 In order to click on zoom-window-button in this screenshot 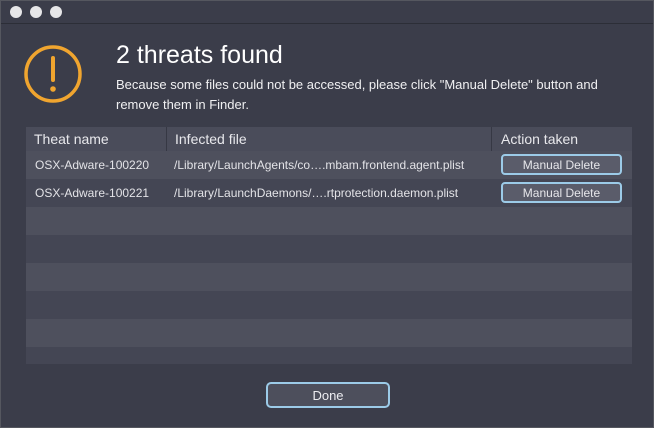, I will do `click(56, 12)`.